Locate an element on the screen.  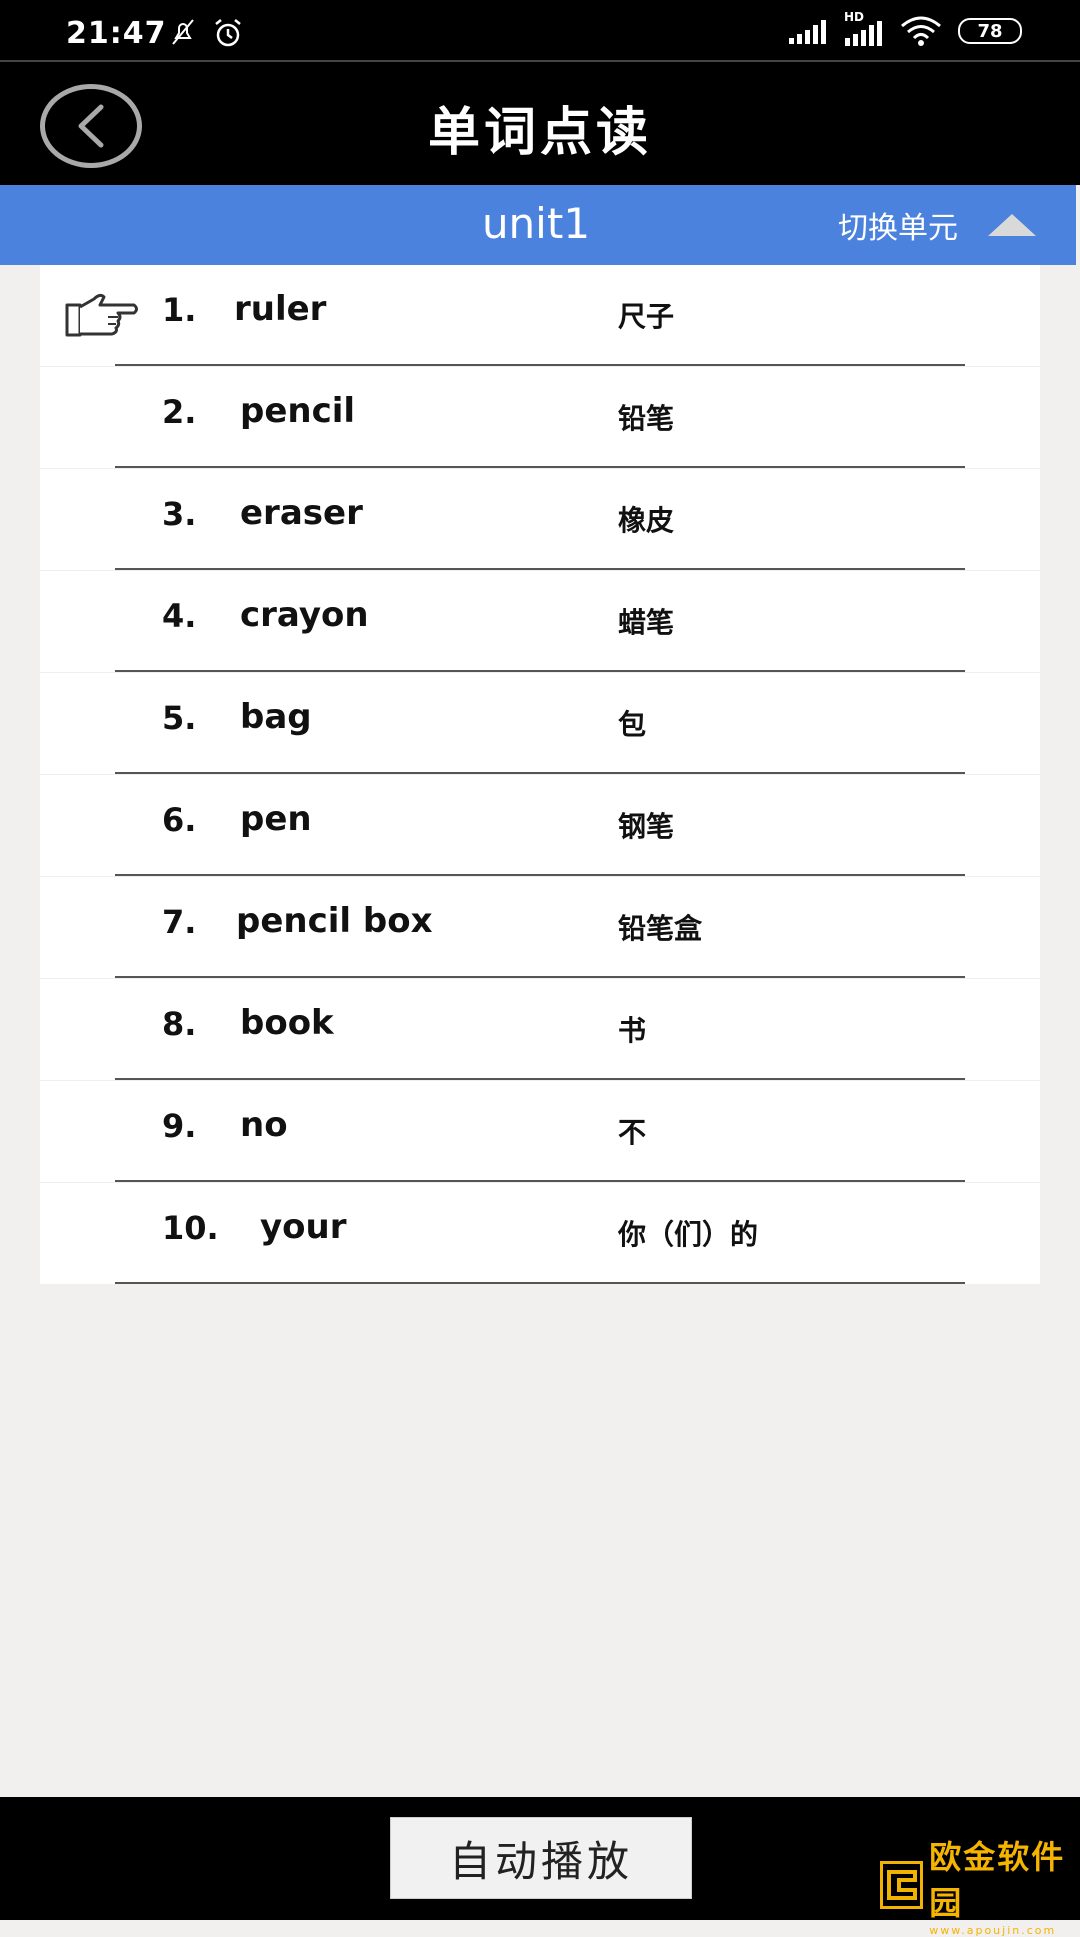
word-chinese: 钢笔 is located at coordinates (646, 826).